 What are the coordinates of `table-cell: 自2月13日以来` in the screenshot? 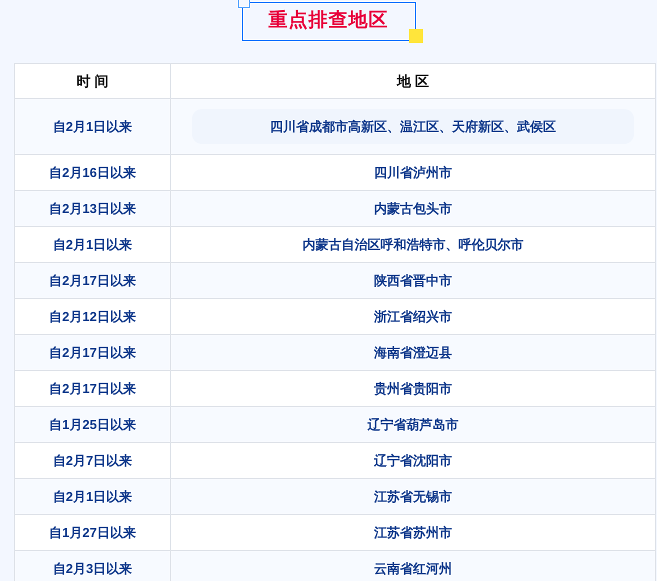 It's located at (92, 208).